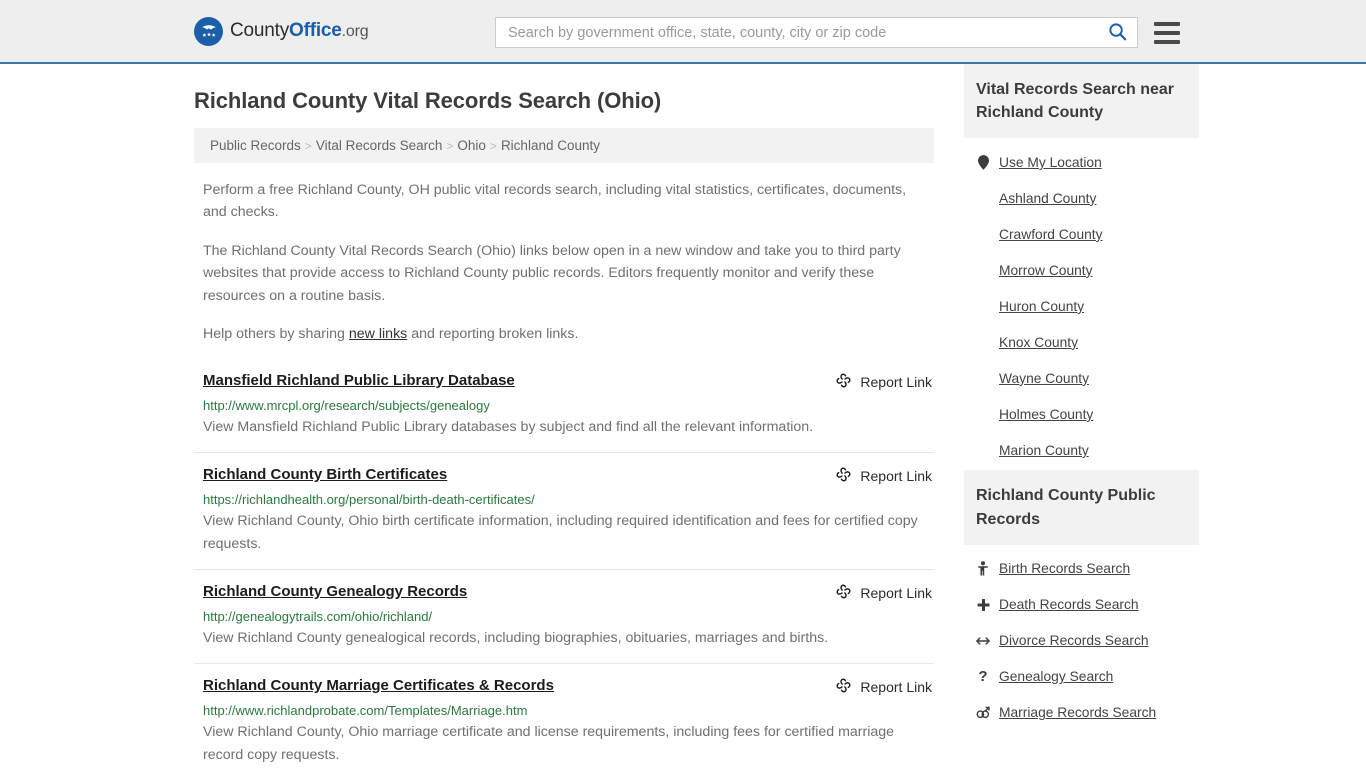  I want to click on hamburger-menu-icon, so click(1167, 32).